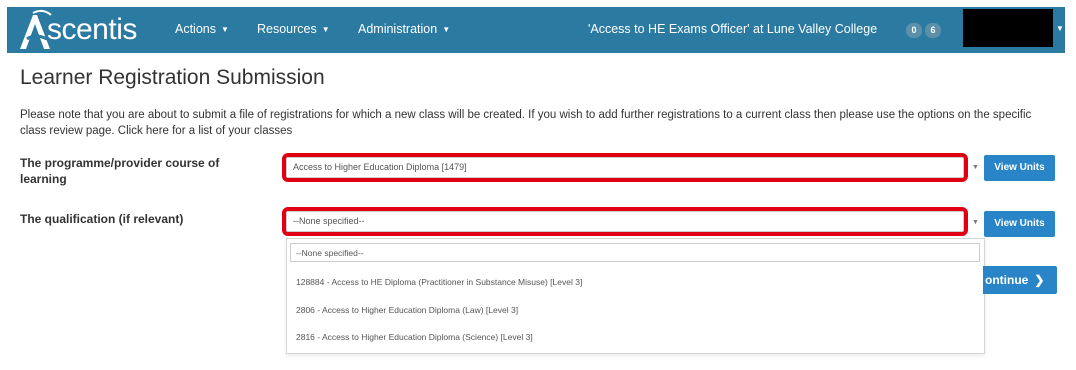  What do you see at coordinates (287, 29) in the screenshot?
I see `nav-resources-label: Resources` at bounding box center [287, 29].